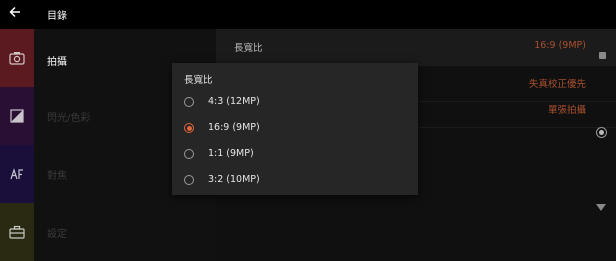 The height and width of the screenshot is (261, 616). I want to click on chevron-down-icon, so click(601, 207).